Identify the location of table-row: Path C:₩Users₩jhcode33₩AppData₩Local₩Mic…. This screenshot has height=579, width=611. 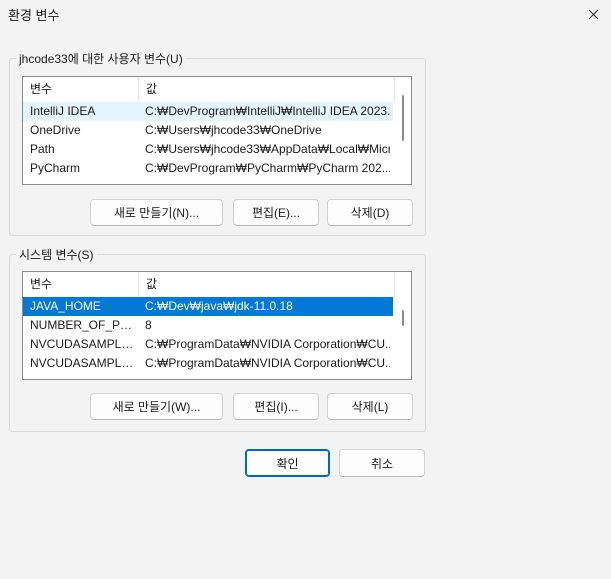
(208, 149).